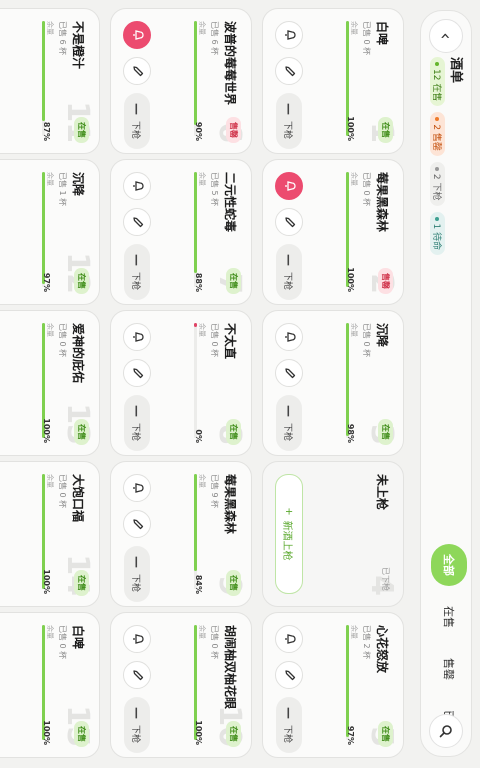 The image size is (480, 768). What do you see at coordinates (333, 383) in the screenshot?
I see `tap-card-3: 3沉降在售已售 0 杯余量98%—下枪` at bounding box center [333, 383].